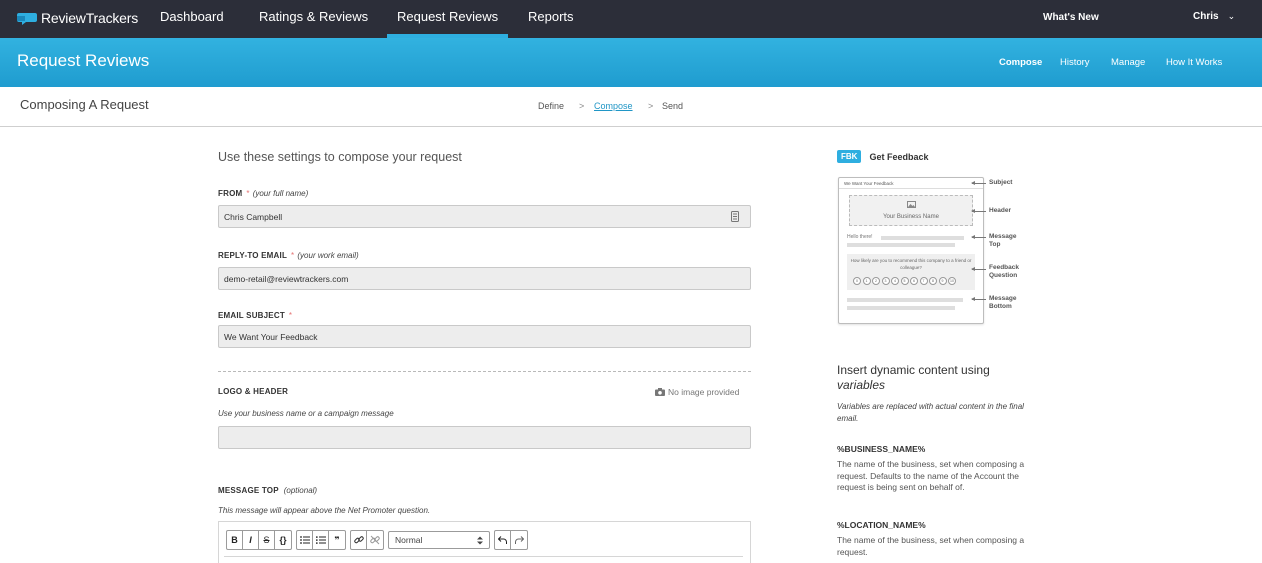 This screenshot has width=1262, height=563. Describe the element at coordinates (923, 281) in the screenshot. I see `score-option: 7` at that location.